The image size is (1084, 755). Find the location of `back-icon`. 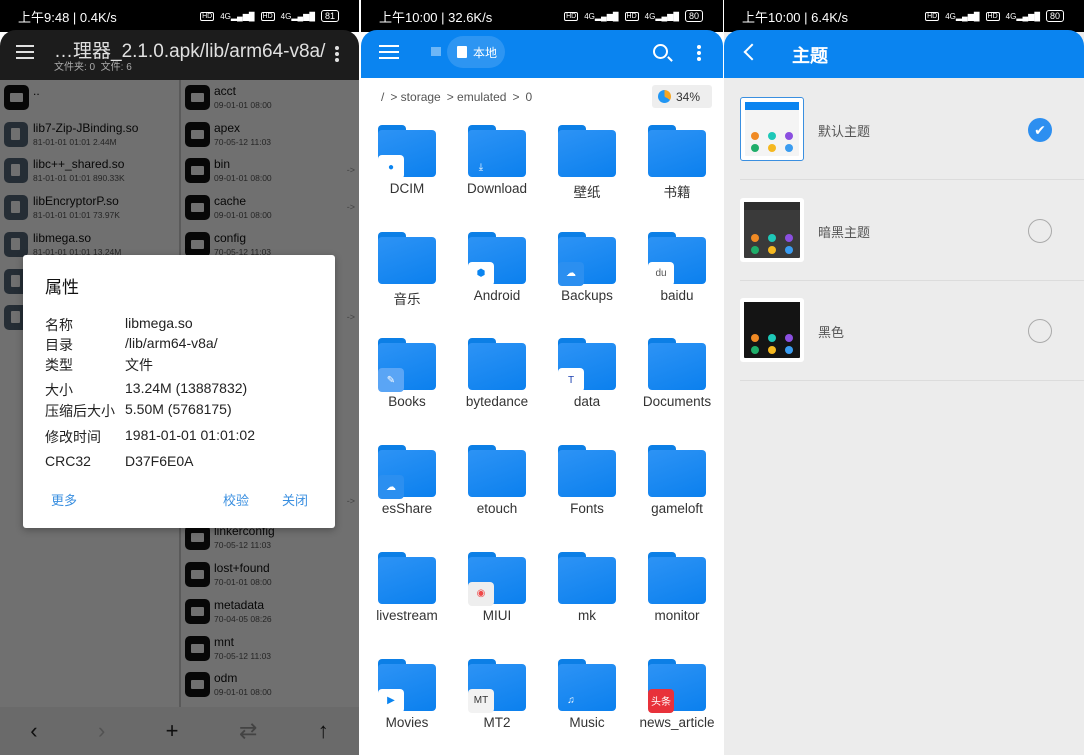

back-icon is located at coordinates (752, 52).